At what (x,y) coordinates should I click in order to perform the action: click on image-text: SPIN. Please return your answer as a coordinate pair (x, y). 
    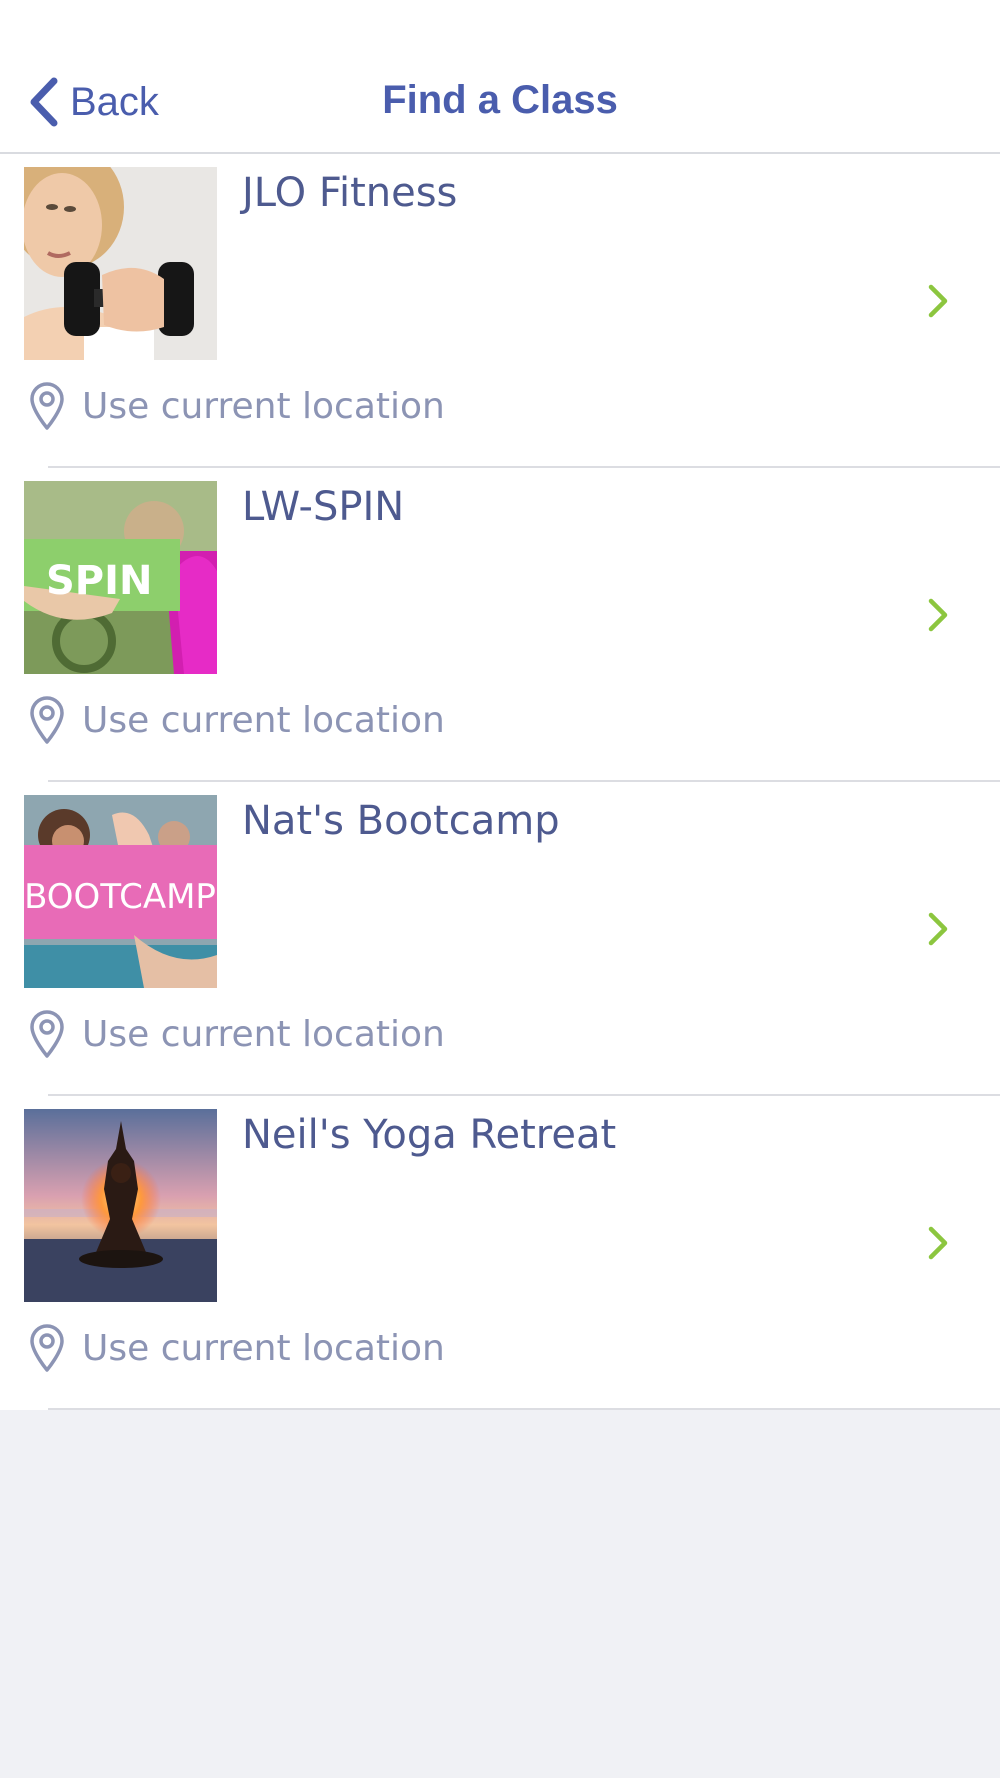
    Looking at the image, I should click on (99, 581).